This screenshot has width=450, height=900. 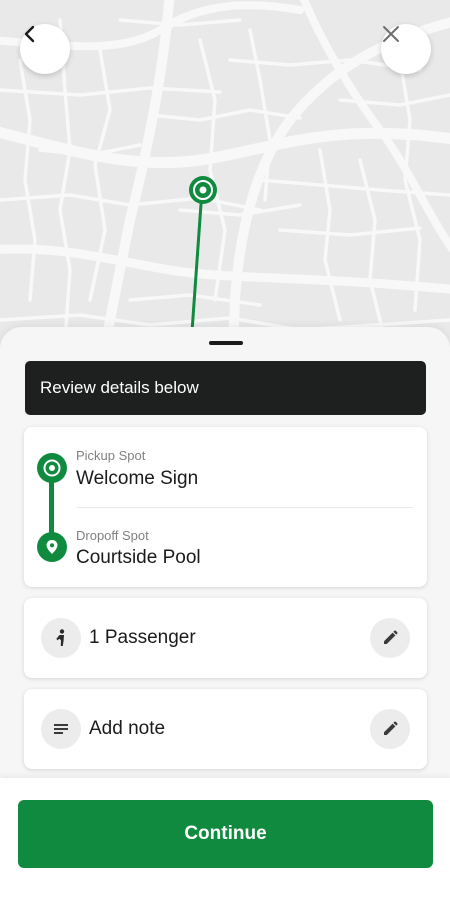 What do you see at coordinates (61, 638) in the screenshot?
I see `person-icon` at bounding box center [61, 638].